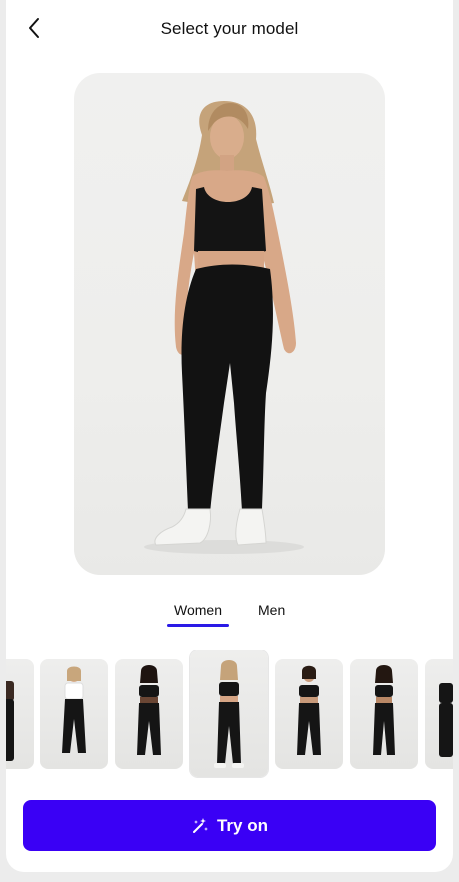  I want to click on tab-women: Women, so click(198, 610).